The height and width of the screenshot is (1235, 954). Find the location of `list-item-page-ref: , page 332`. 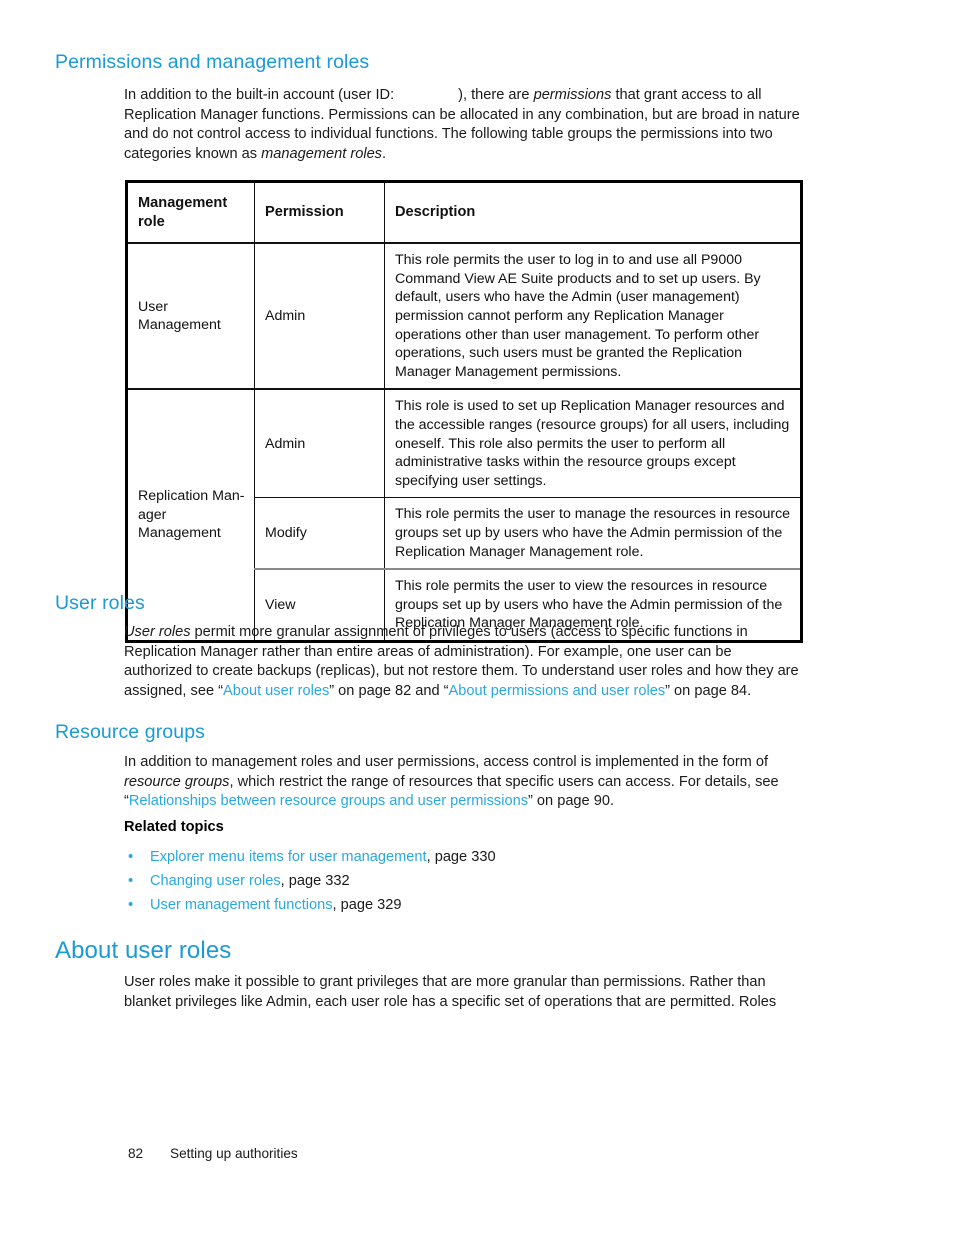

list-item-page-ref: , page 332 is located at coordinates (315, 881).